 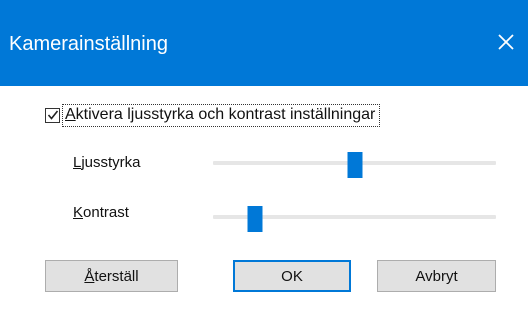 What do you see at coordinates (89, 276) in the screenshot?
I see `reset-mnemonic: Å` at bounding box center [89, 276].